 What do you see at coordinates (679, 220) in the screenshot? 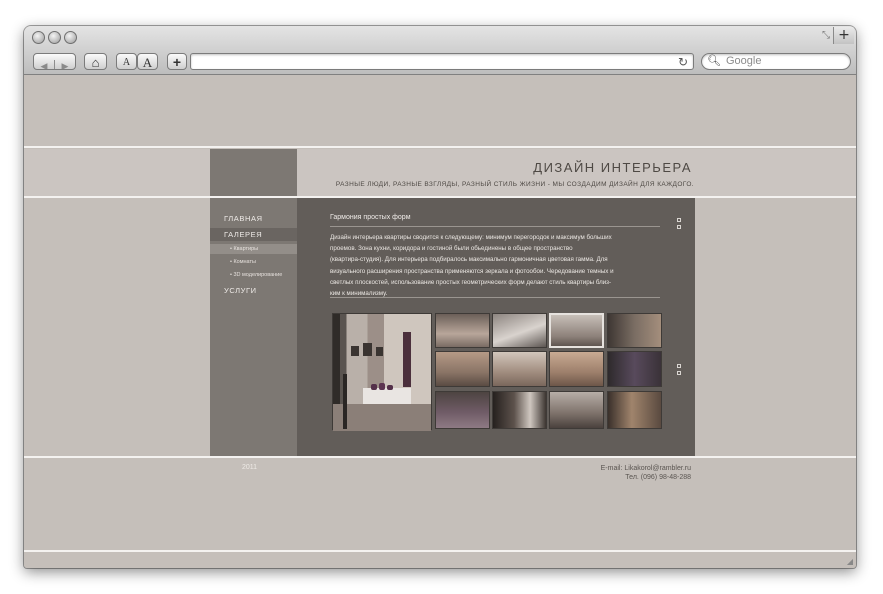
I see `scroll-up-icon` at bounding box center [679, 220].